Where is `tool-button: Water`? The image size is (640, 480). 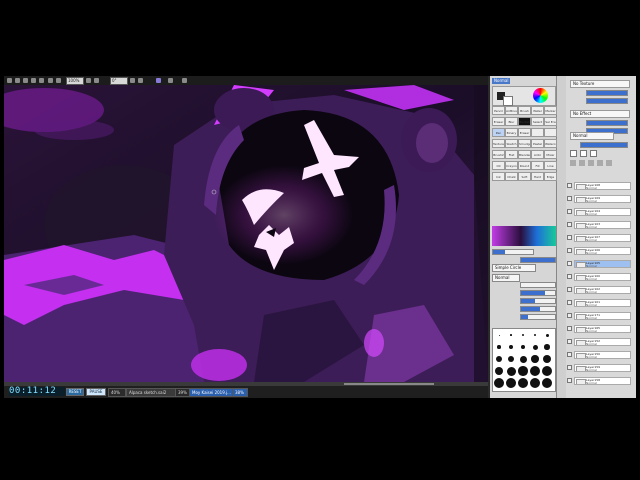 tool-button: Water is located at coordinates (537, 110).